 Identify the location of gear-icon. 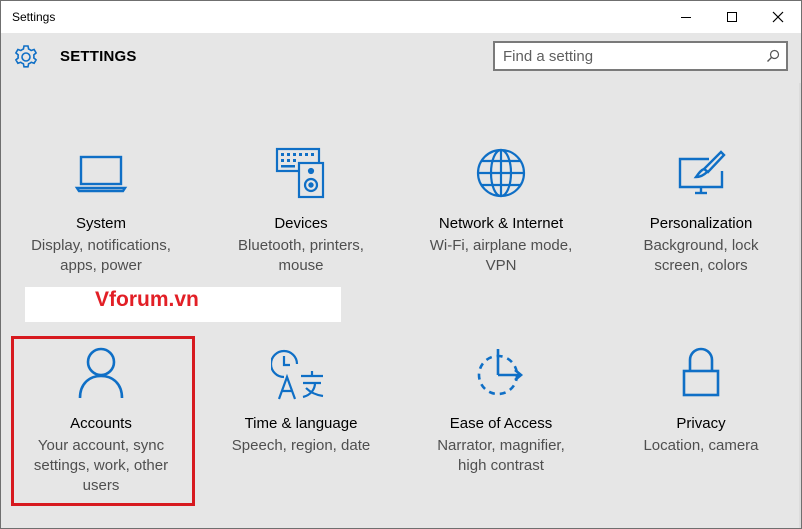
(26, 56).